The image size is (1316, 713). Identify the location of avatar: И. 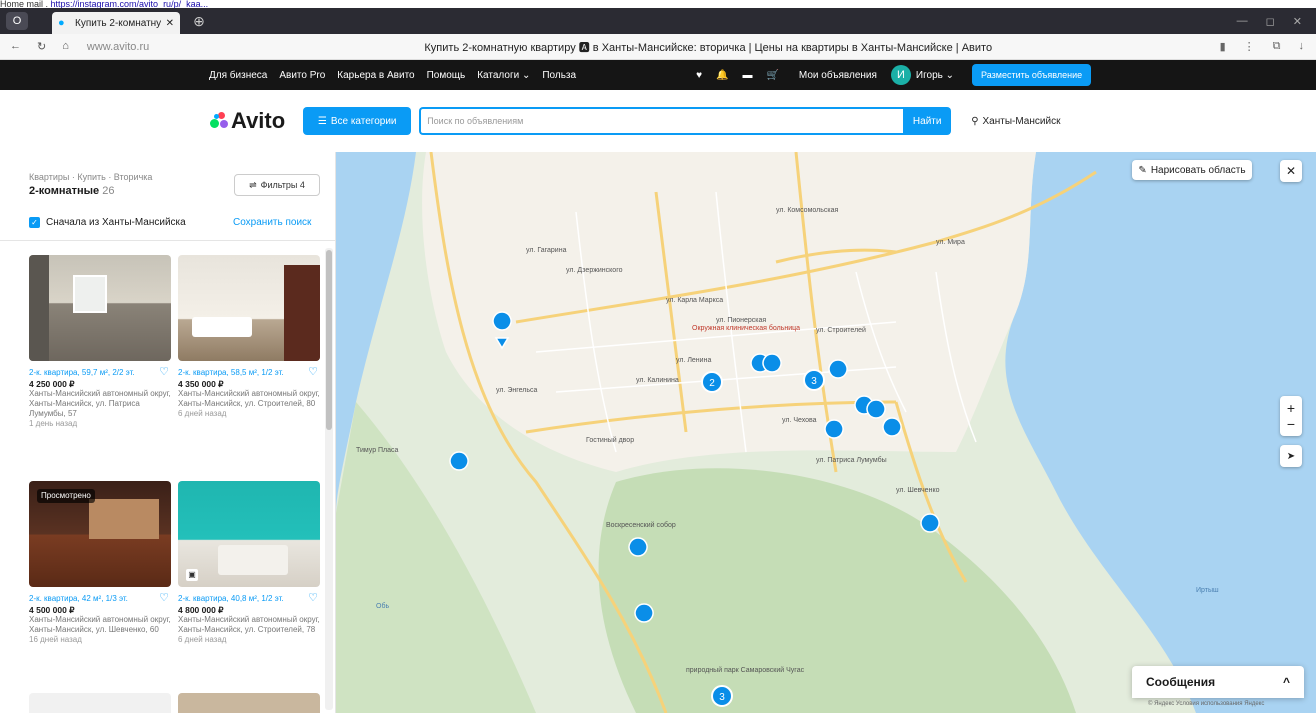
(900, 75).